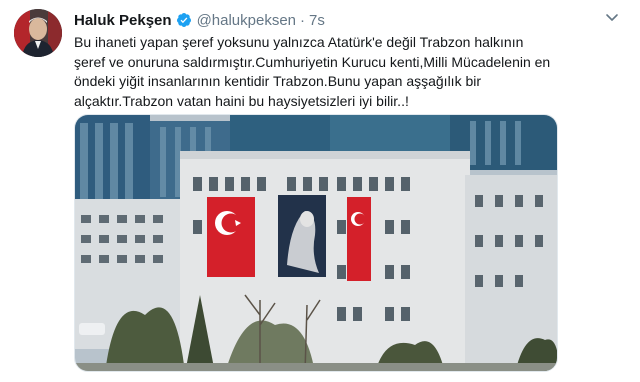 The width and height of the screenshot is (640, 382). I want to click on chevron-down-icon, so click(612, 17).